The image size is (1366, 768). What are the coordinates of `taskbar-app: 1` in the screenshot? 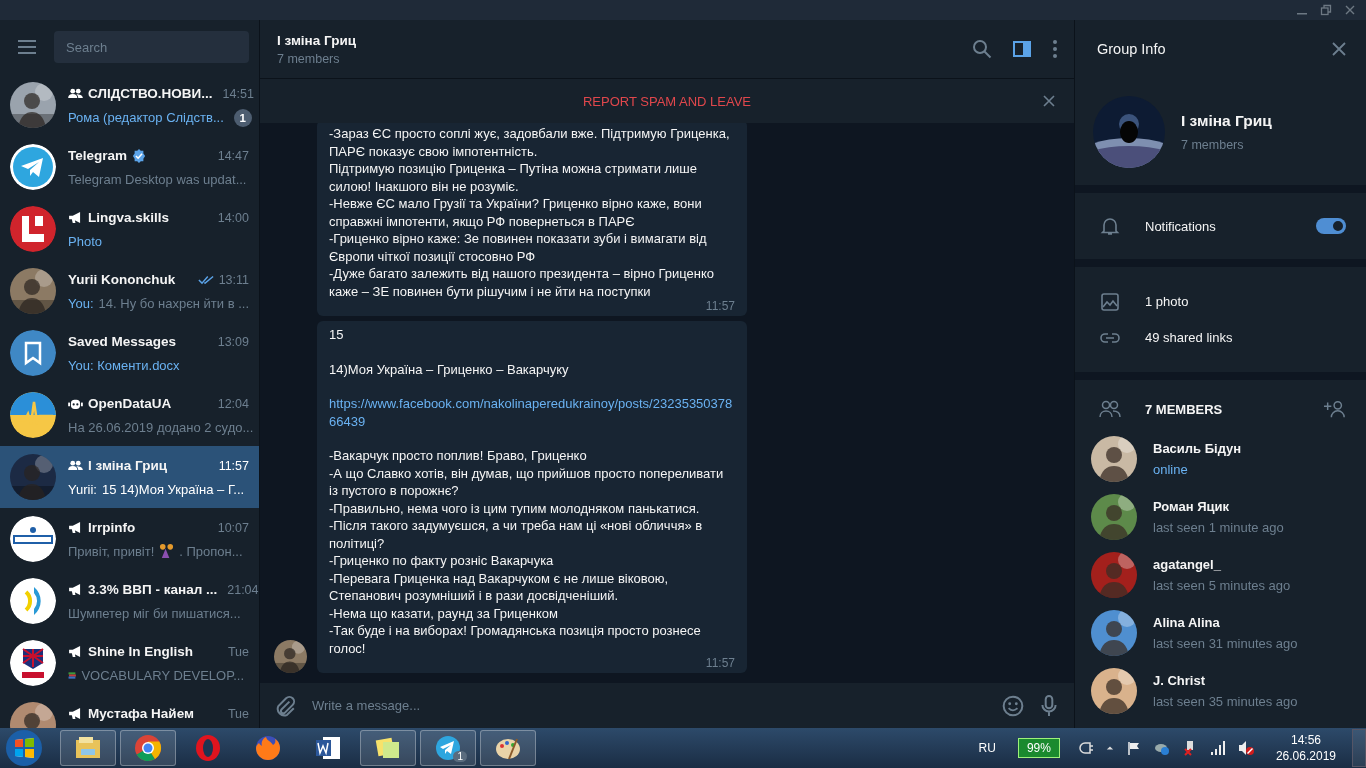 It's located at (448, 748).